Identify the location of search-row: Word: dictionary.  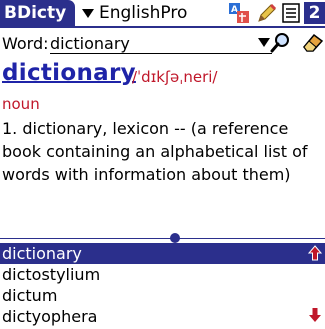
(162, 42).